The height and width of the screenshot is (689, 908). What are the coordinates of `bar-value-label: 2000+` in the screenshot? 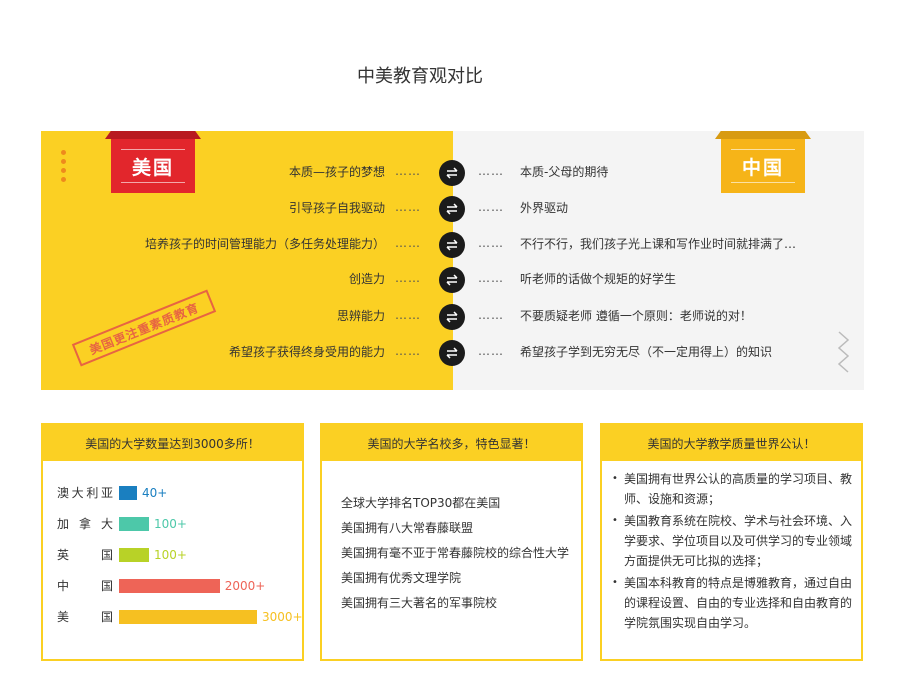 It's located at (245, 586).